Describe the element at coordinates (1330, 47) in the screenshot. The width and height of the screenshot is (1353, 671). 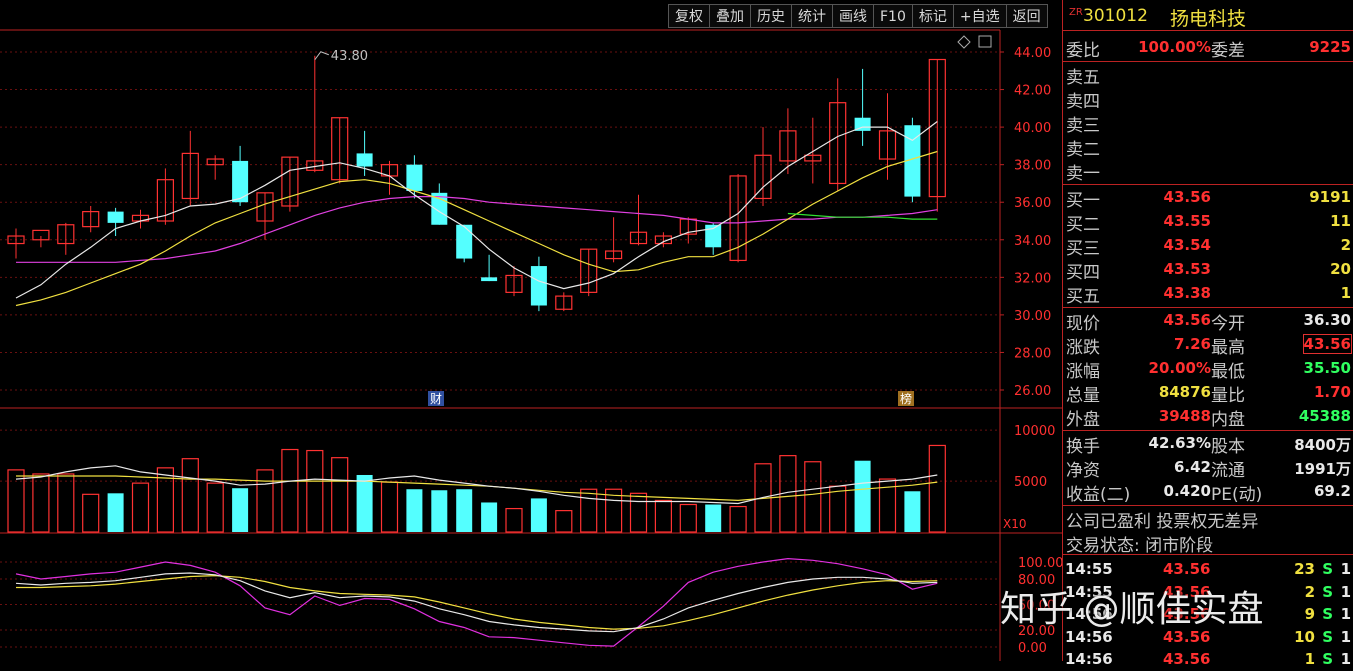
I see `weicha-value: 9225` at that location.